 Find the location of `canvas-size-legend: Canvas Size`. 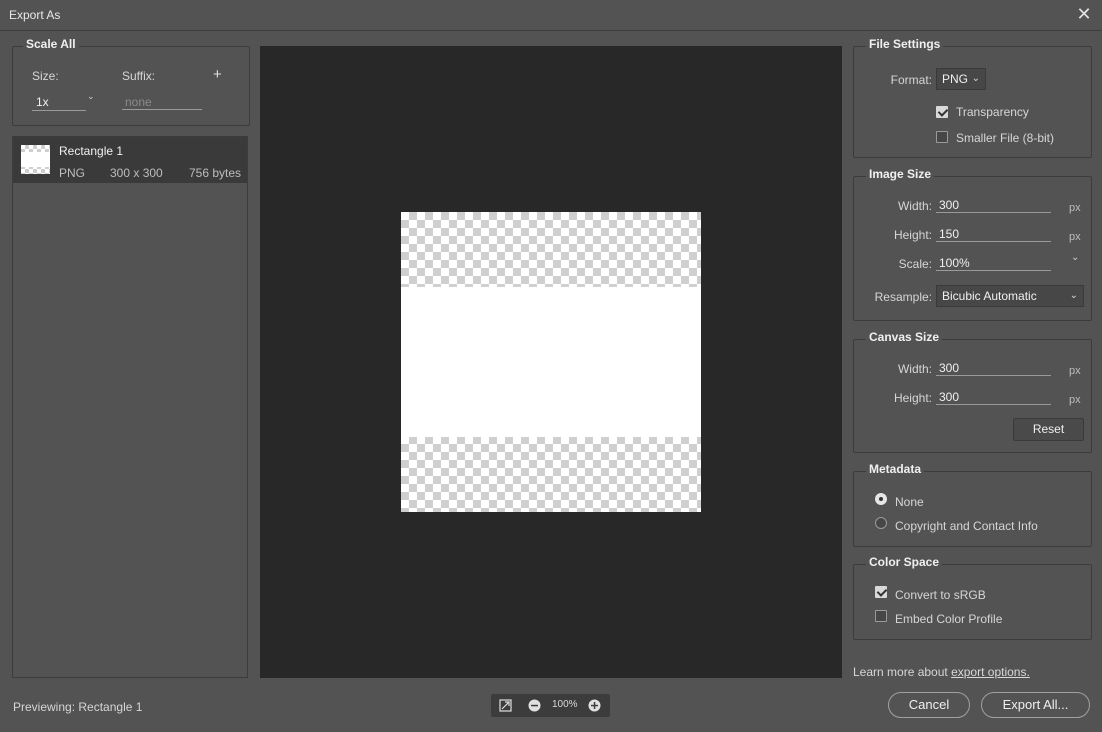

canvas-size-legend: Canvas Size is located at coordinates (904, 337).